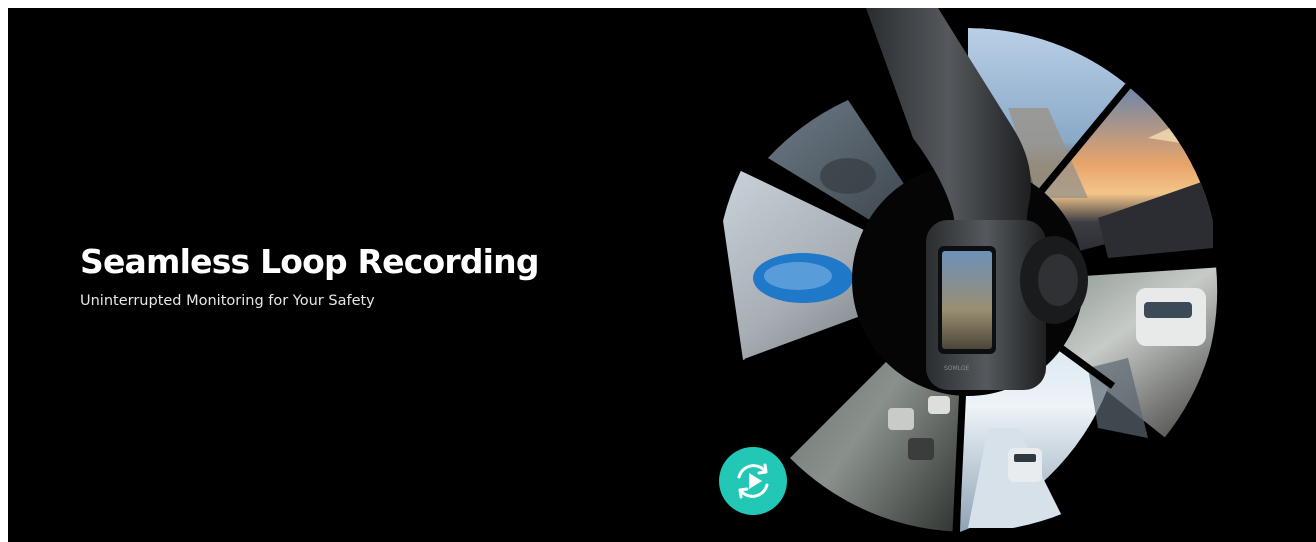  What do you see at coordinates (957, 368) in the screenshot?
I see `svg-text: SOMLOE` at bounding box center [957, 368].